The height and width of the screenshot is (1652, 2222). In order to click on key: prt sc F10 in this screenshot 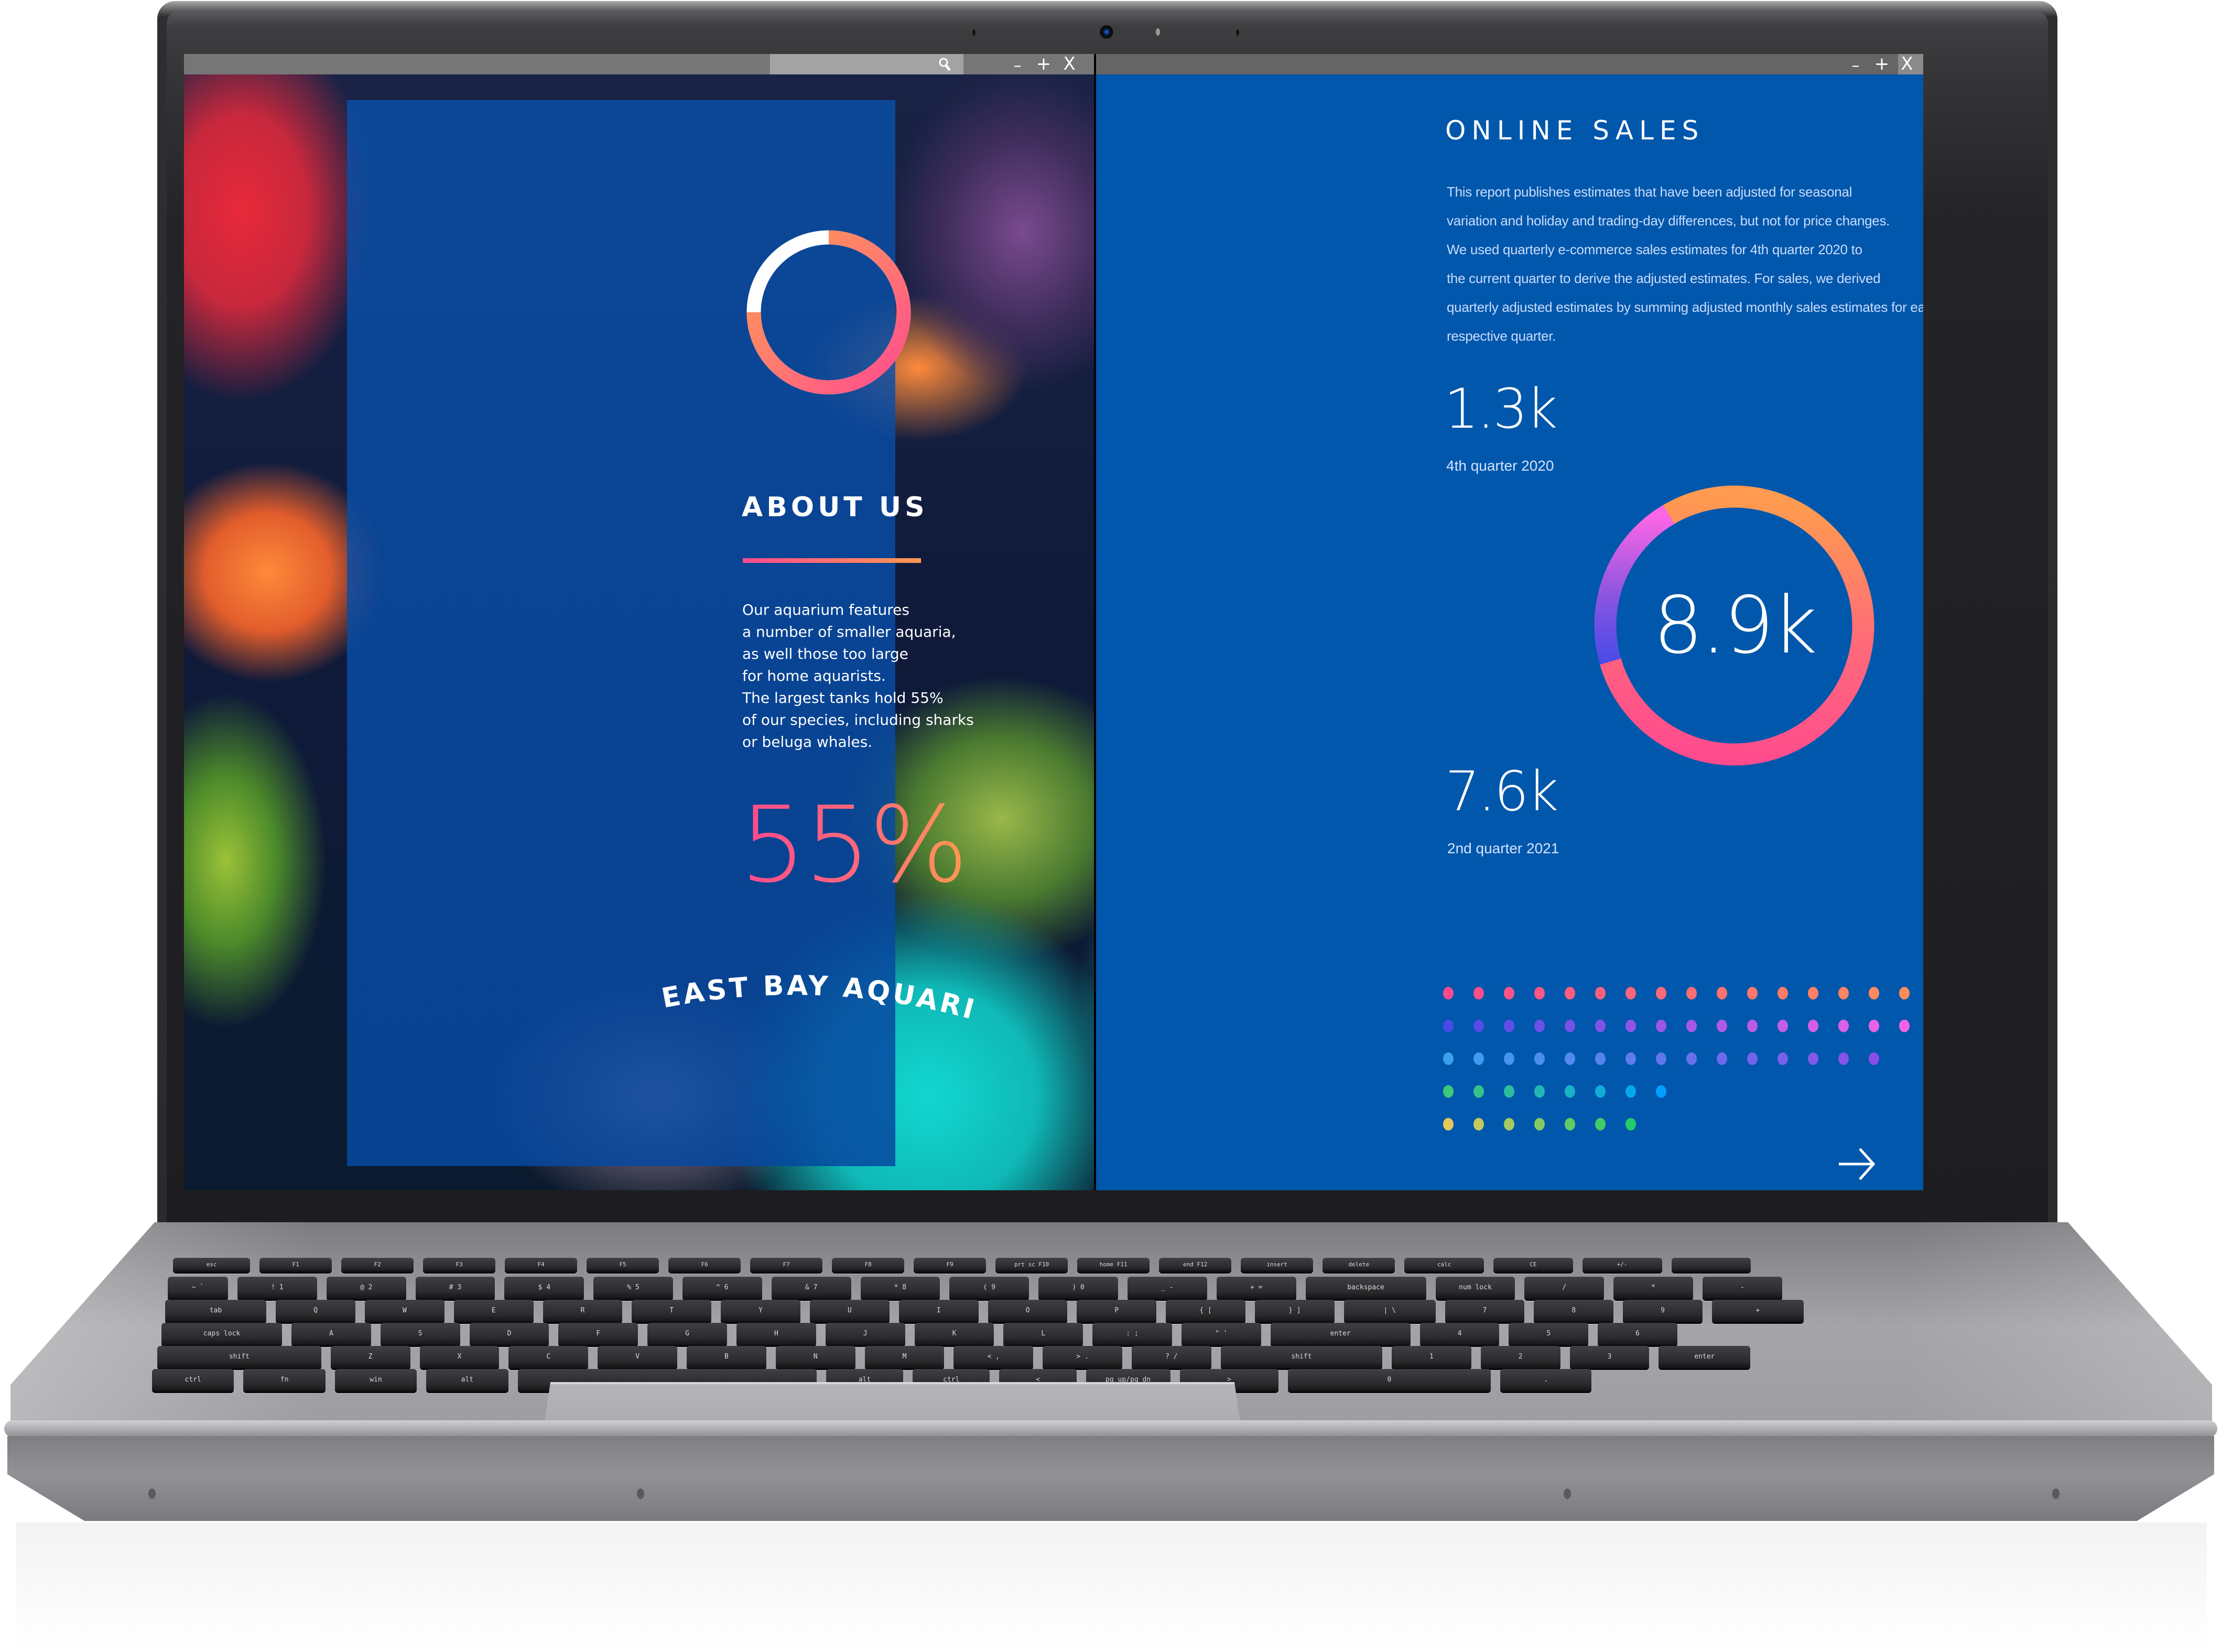, I will do `click(1031, 1264)`.